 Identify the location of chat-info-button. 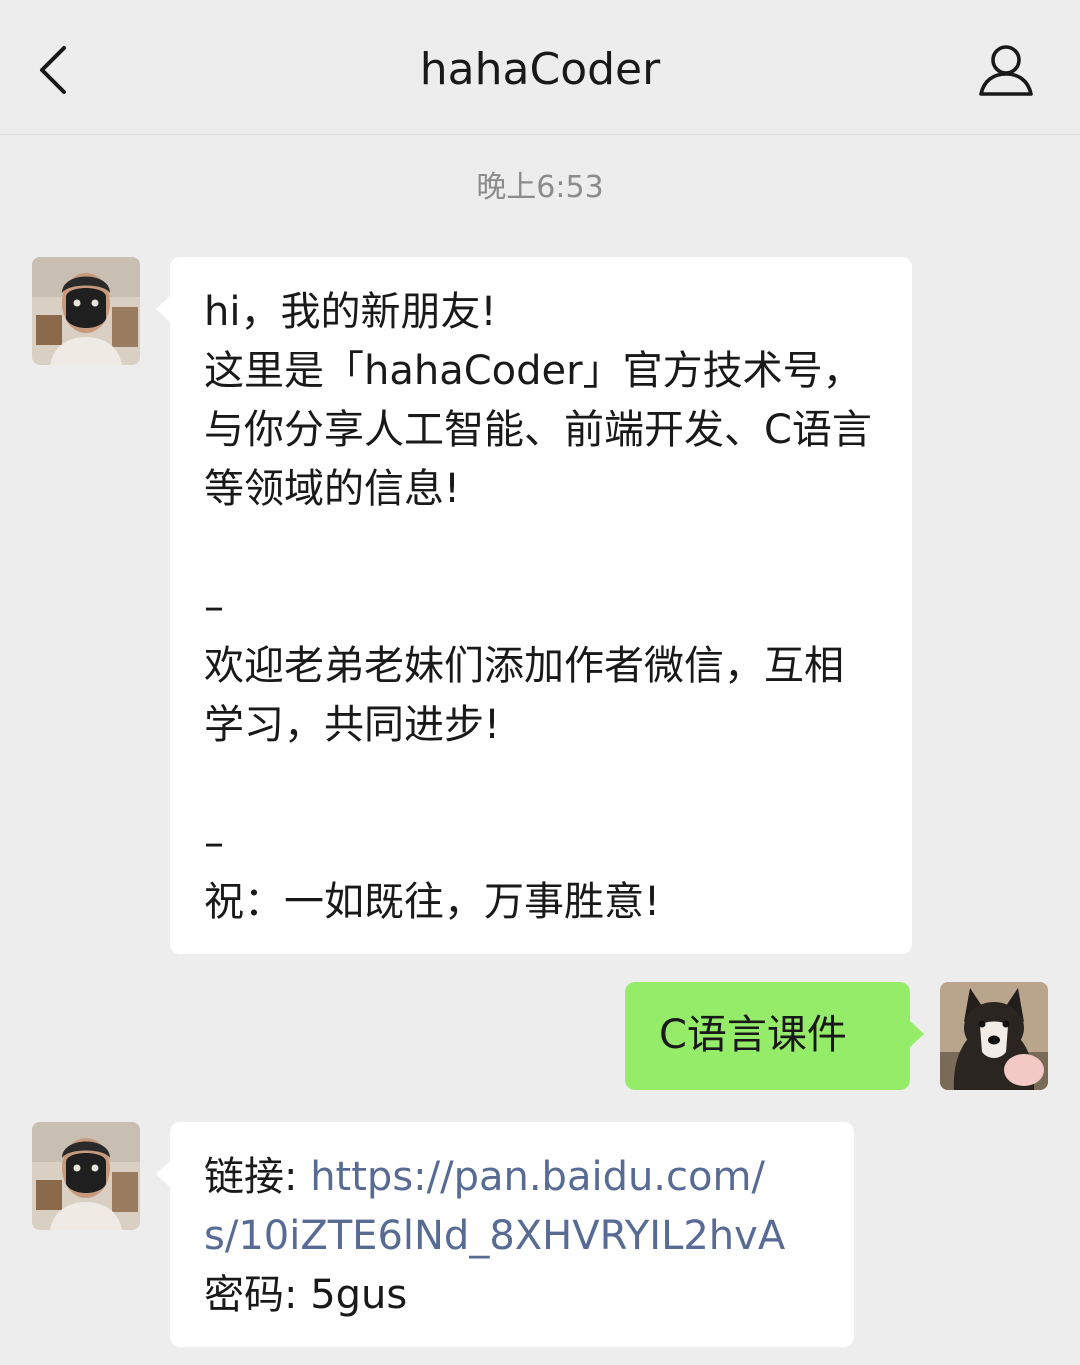
(1006, 70).